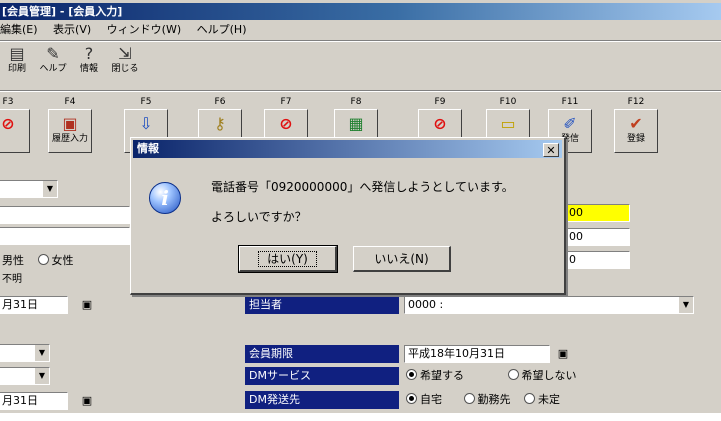 Image resolution: width=721 pixels, height=421 pixels. I want to click on history-input-icon: ▣, so click(70, 123).